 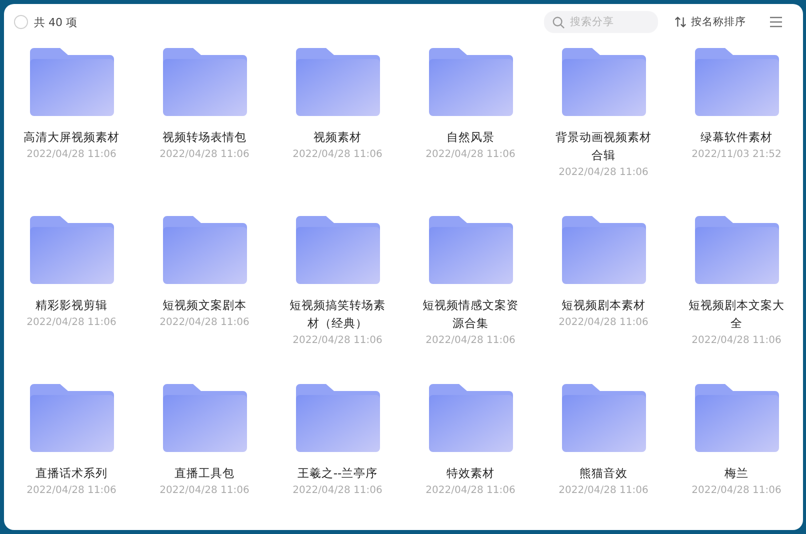 I want to click on folder-name: 精彩影视剪辑, so click(x=72, y=305).